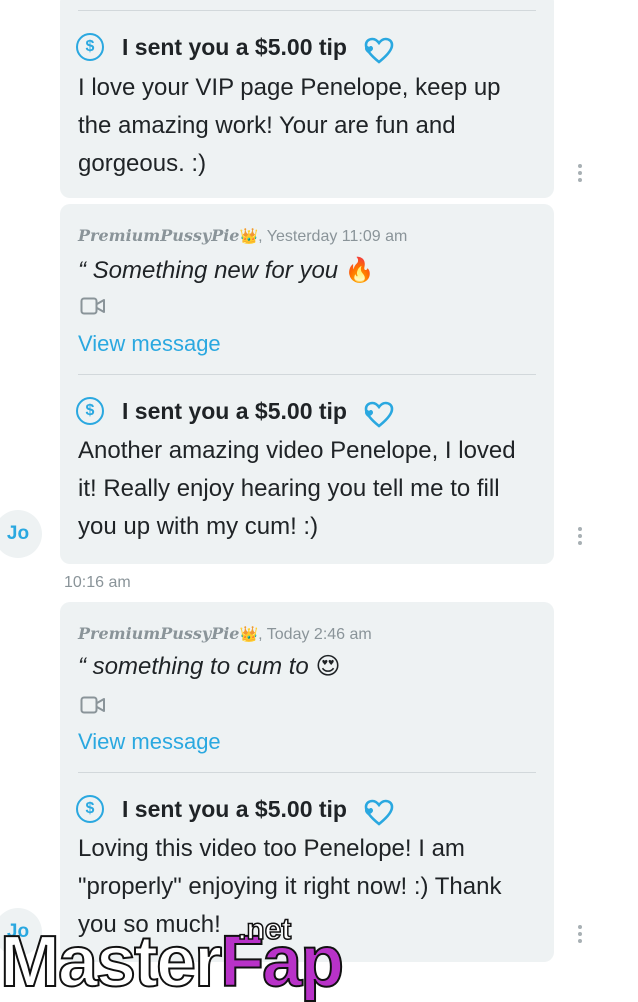 This screenshot has height=1002, width=638. What do you see at coordinates (359, 270) in the screenshot?
I see `fire-emoji: 🔥` at bounding box center [359, 270].